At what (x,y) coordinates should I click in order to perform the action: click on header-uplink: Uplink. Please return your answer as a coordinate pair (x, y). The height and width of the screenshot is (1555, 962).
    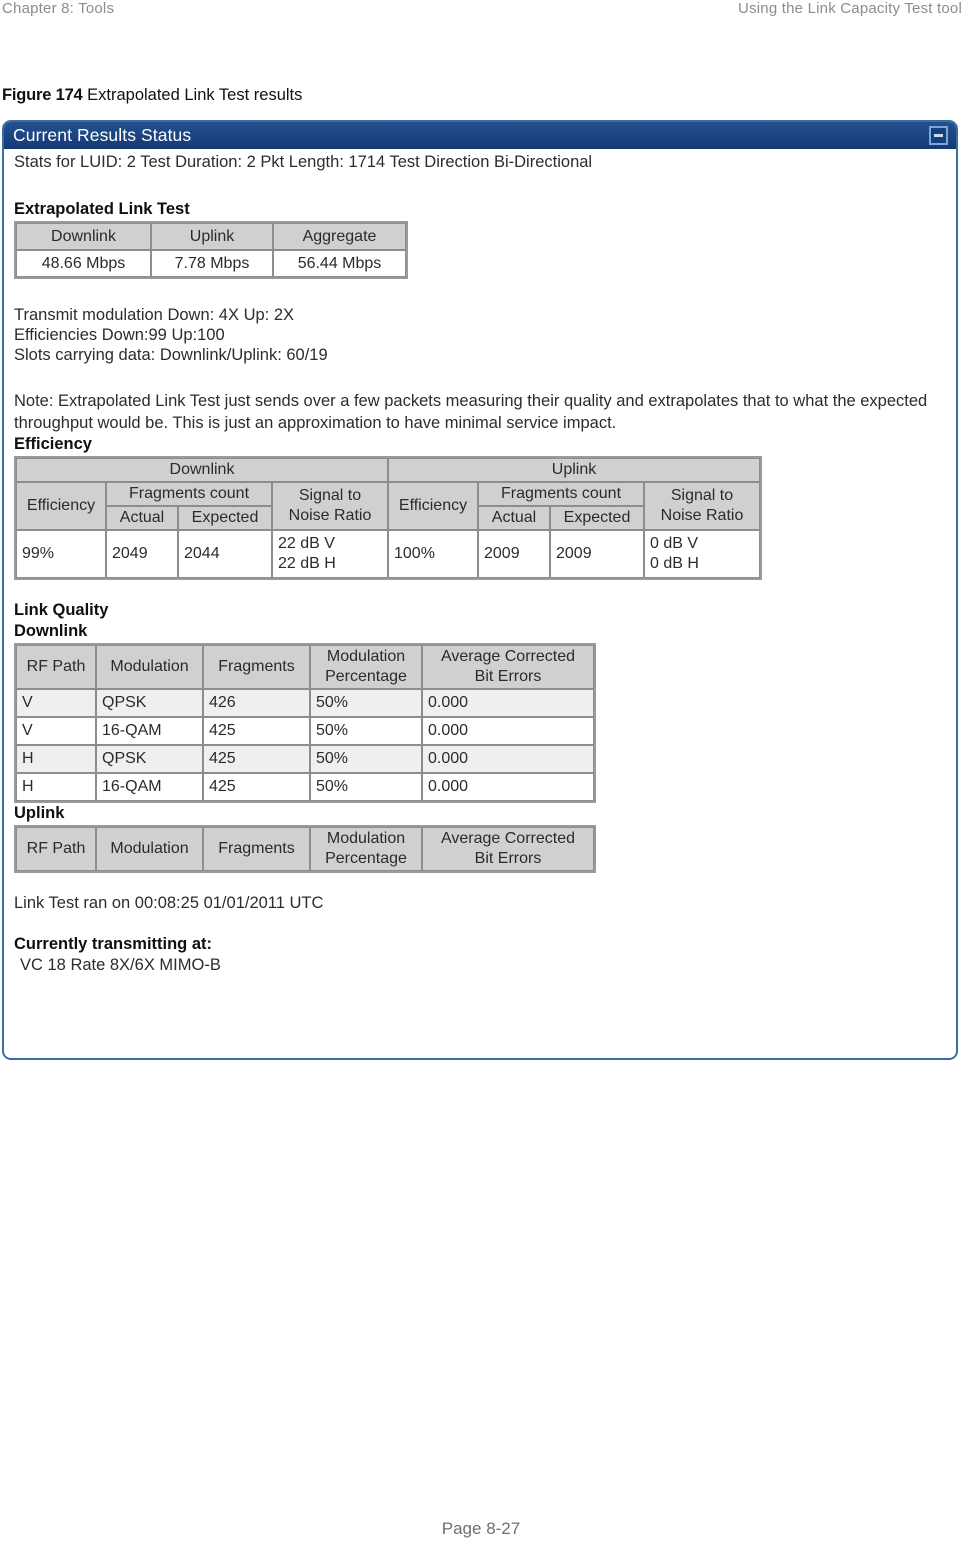
    Looking at the image, I should click on (212, 236).